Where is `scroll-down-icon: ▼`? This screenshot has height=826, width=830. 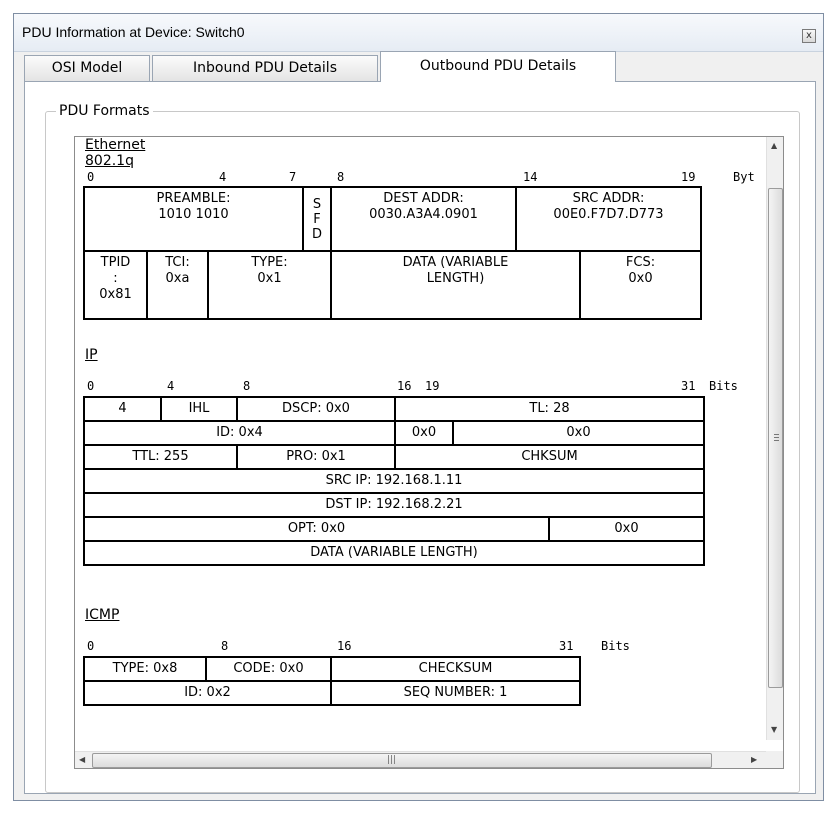
scroll-down-icon: ▼ is located at coordinates (774, 730).